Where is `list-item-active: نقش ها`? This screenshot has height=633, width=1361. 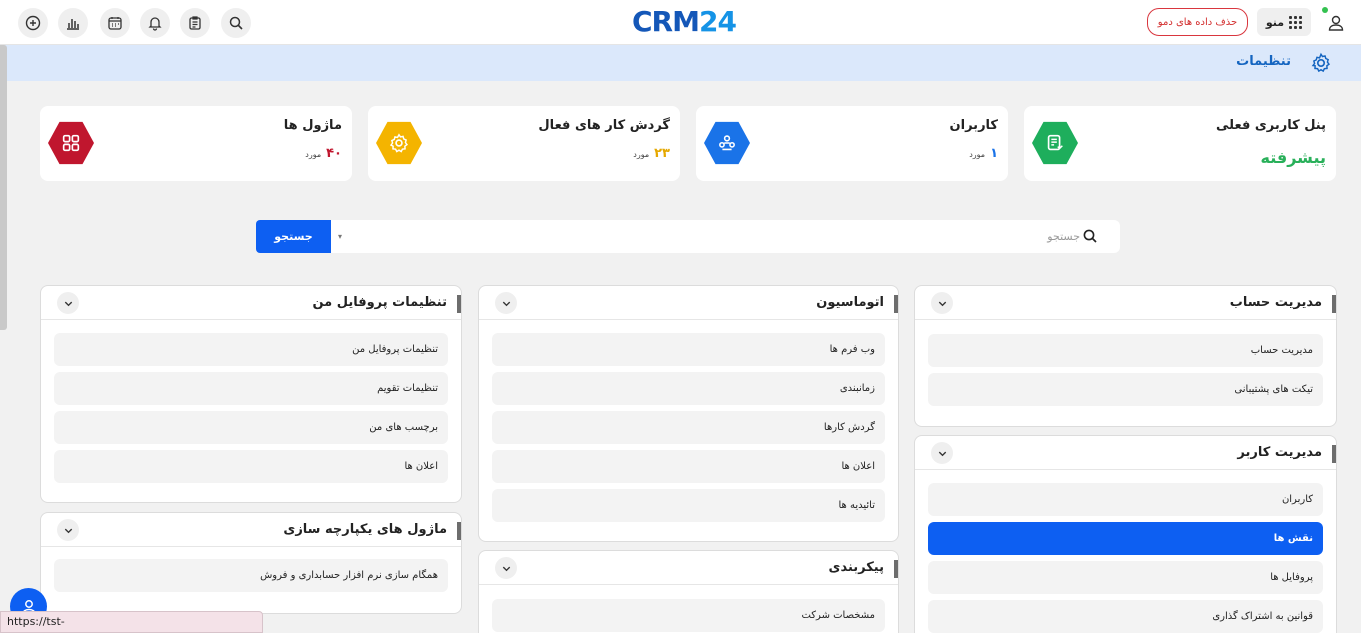 list-item-active: نقش ها is located at coordinates (1125, 538).